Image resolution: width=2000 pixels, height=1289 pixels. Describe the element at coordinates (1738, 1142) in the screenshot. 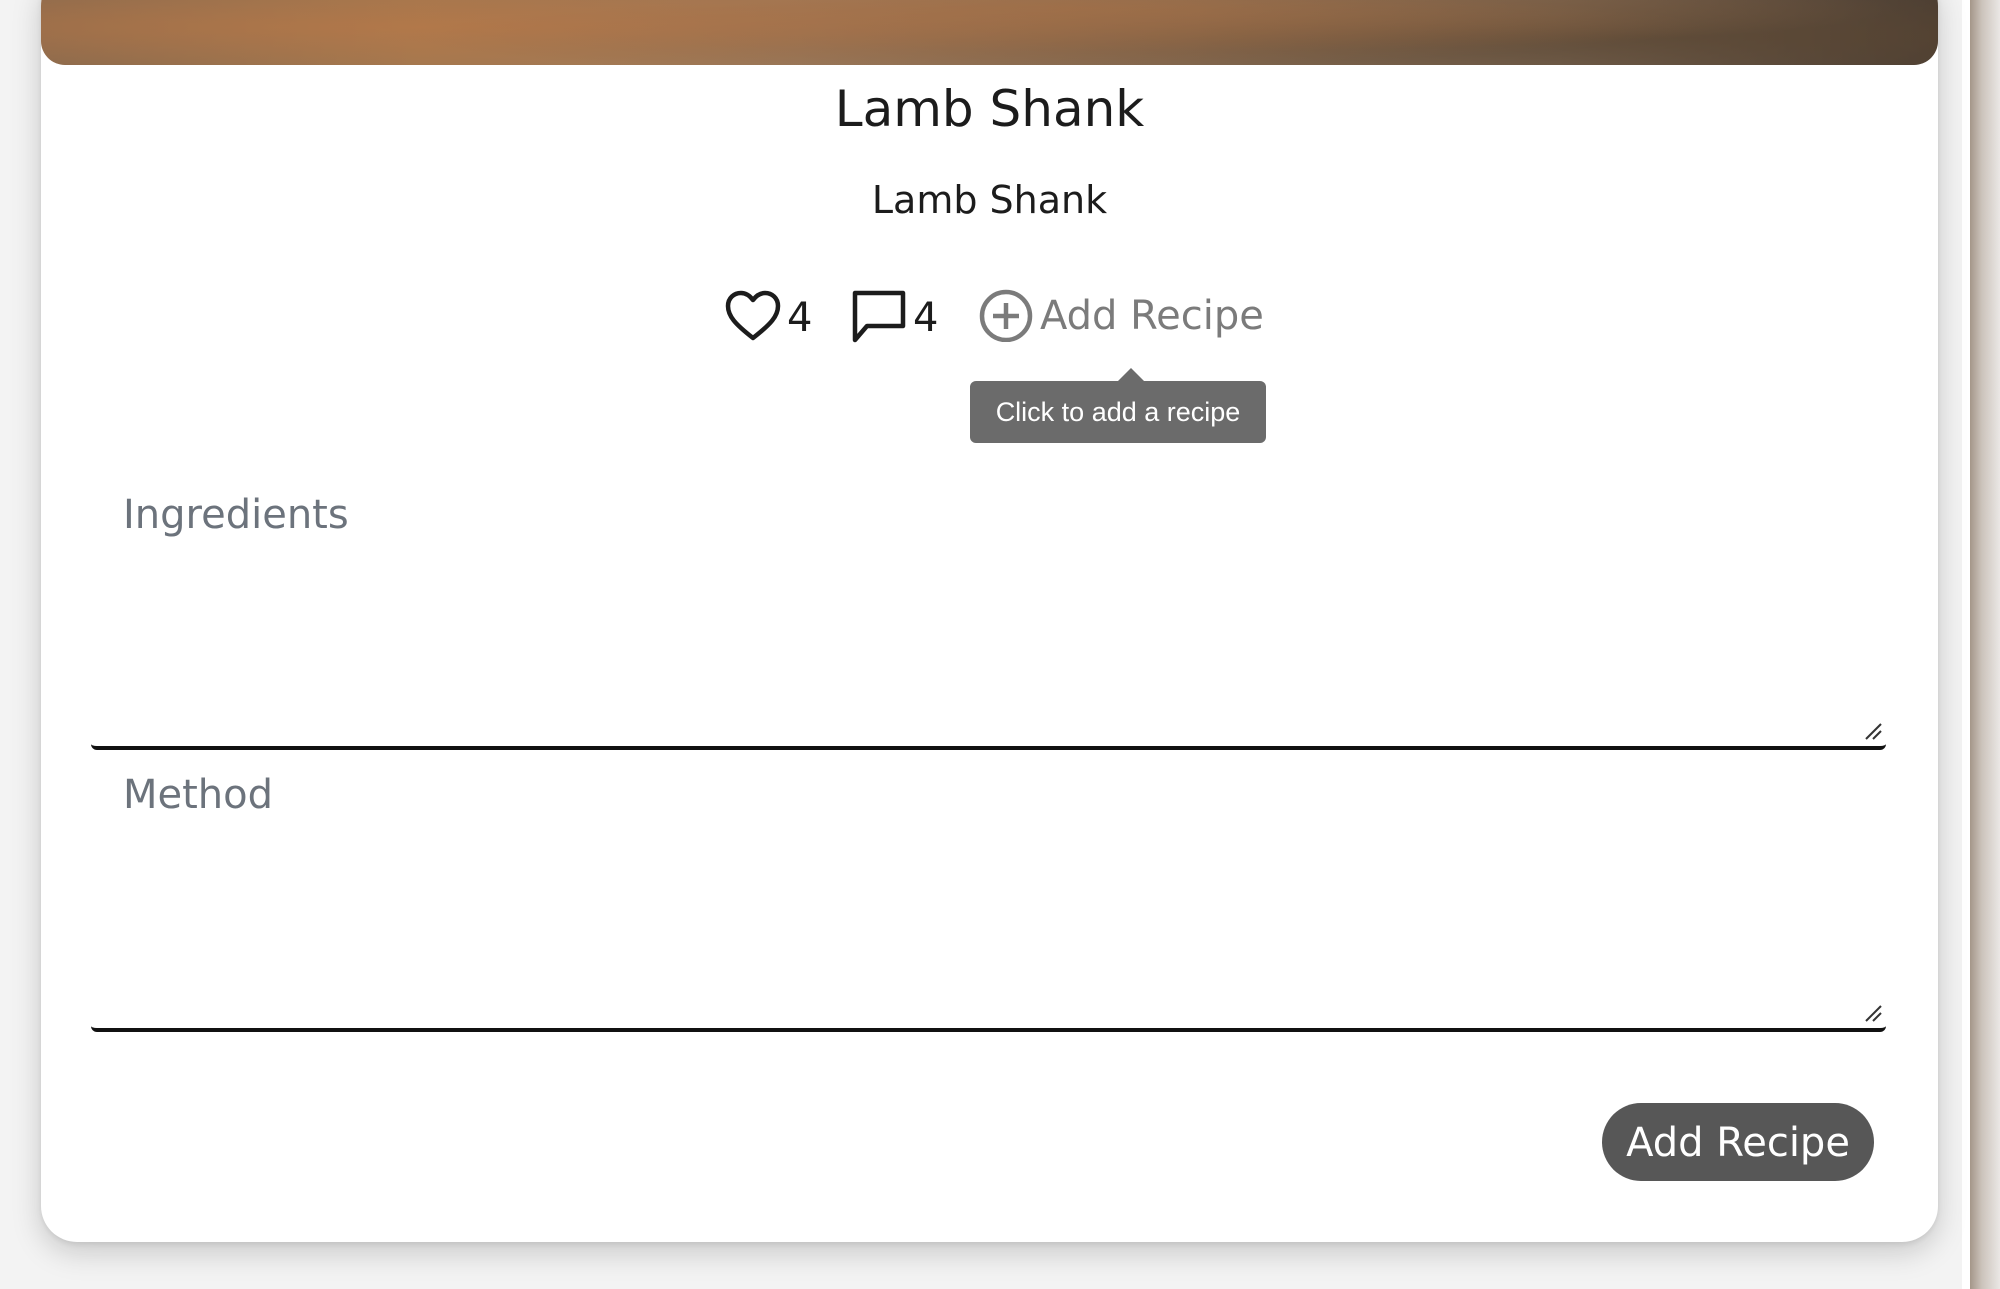

I see `add-recipe-button: Add Recipe` at that location.